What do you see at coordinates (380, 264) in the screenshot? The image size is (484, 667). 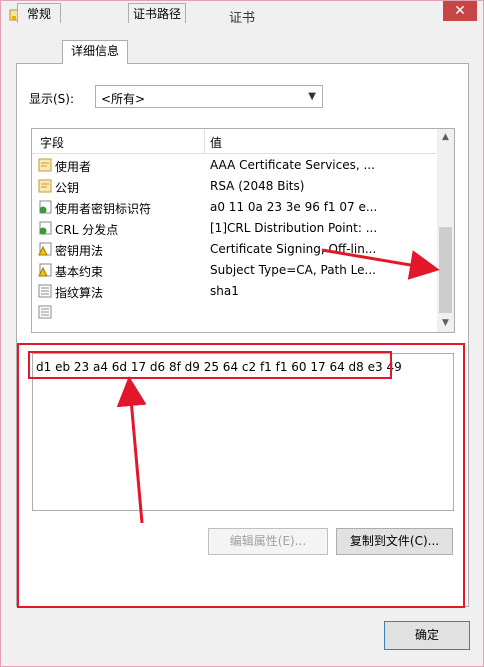 I see `arrow-to-scrollbar` at bounding box center [380, 264].